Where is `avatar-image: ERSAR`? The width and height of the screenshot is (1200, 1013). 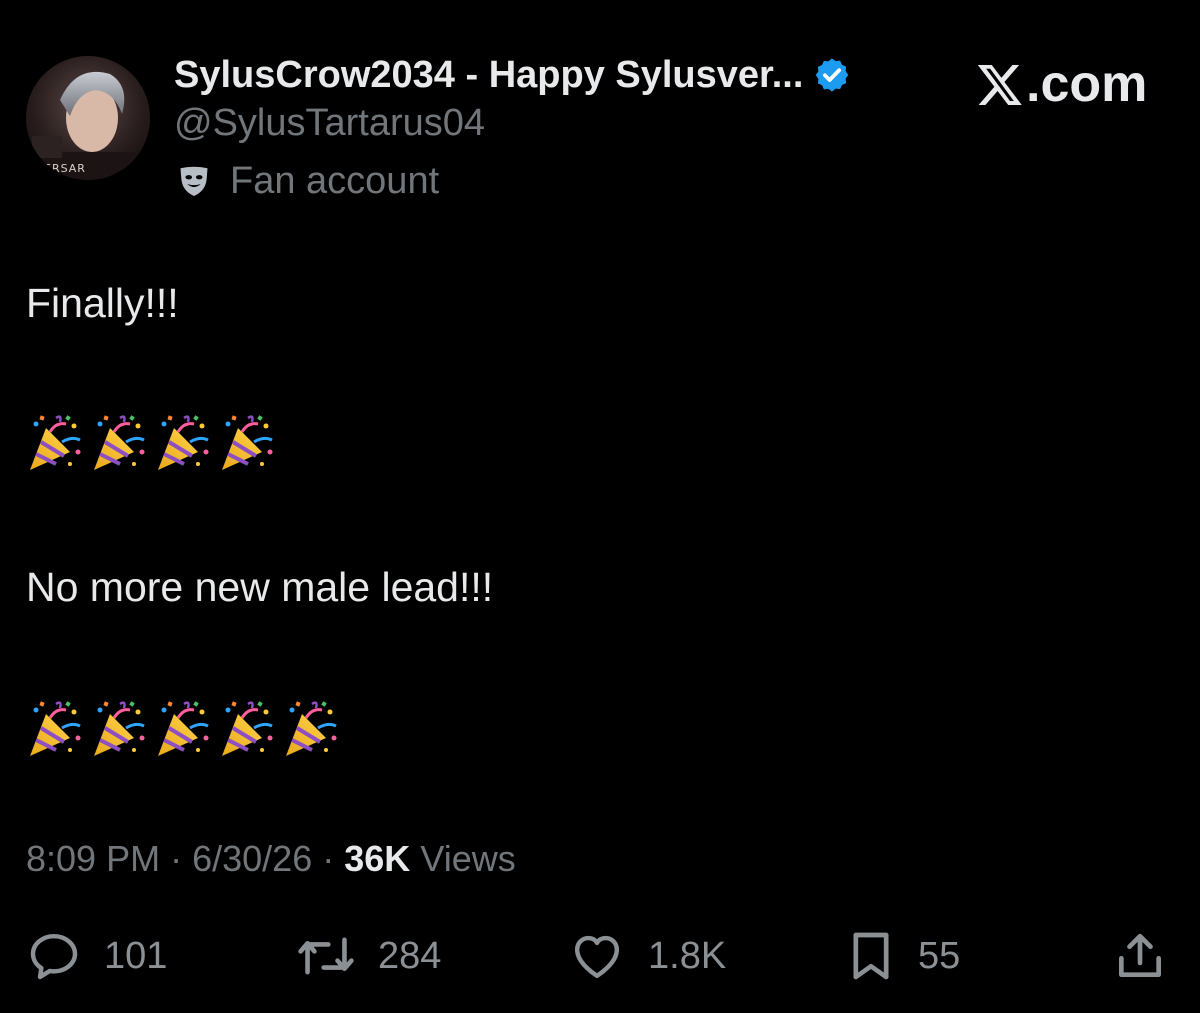 avatar-image: ERSAR is located at coordinates (88, 118).